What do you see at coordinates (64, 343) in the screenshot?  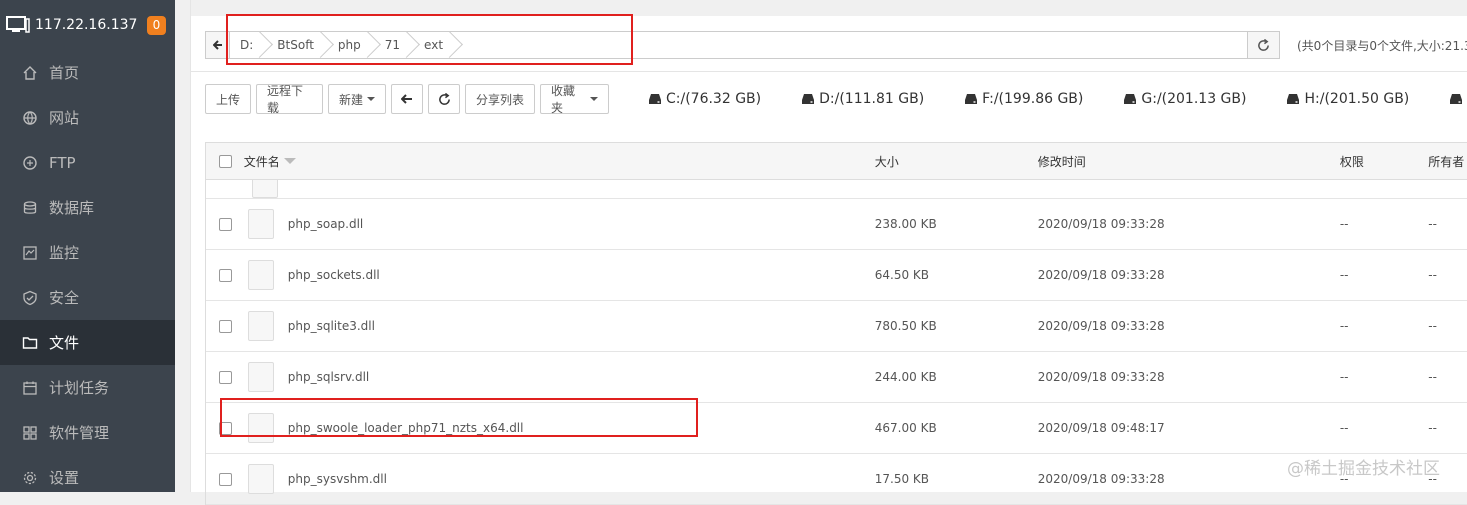 I see `sidebar-item-label: 文件` at bounding box center [64, 343].